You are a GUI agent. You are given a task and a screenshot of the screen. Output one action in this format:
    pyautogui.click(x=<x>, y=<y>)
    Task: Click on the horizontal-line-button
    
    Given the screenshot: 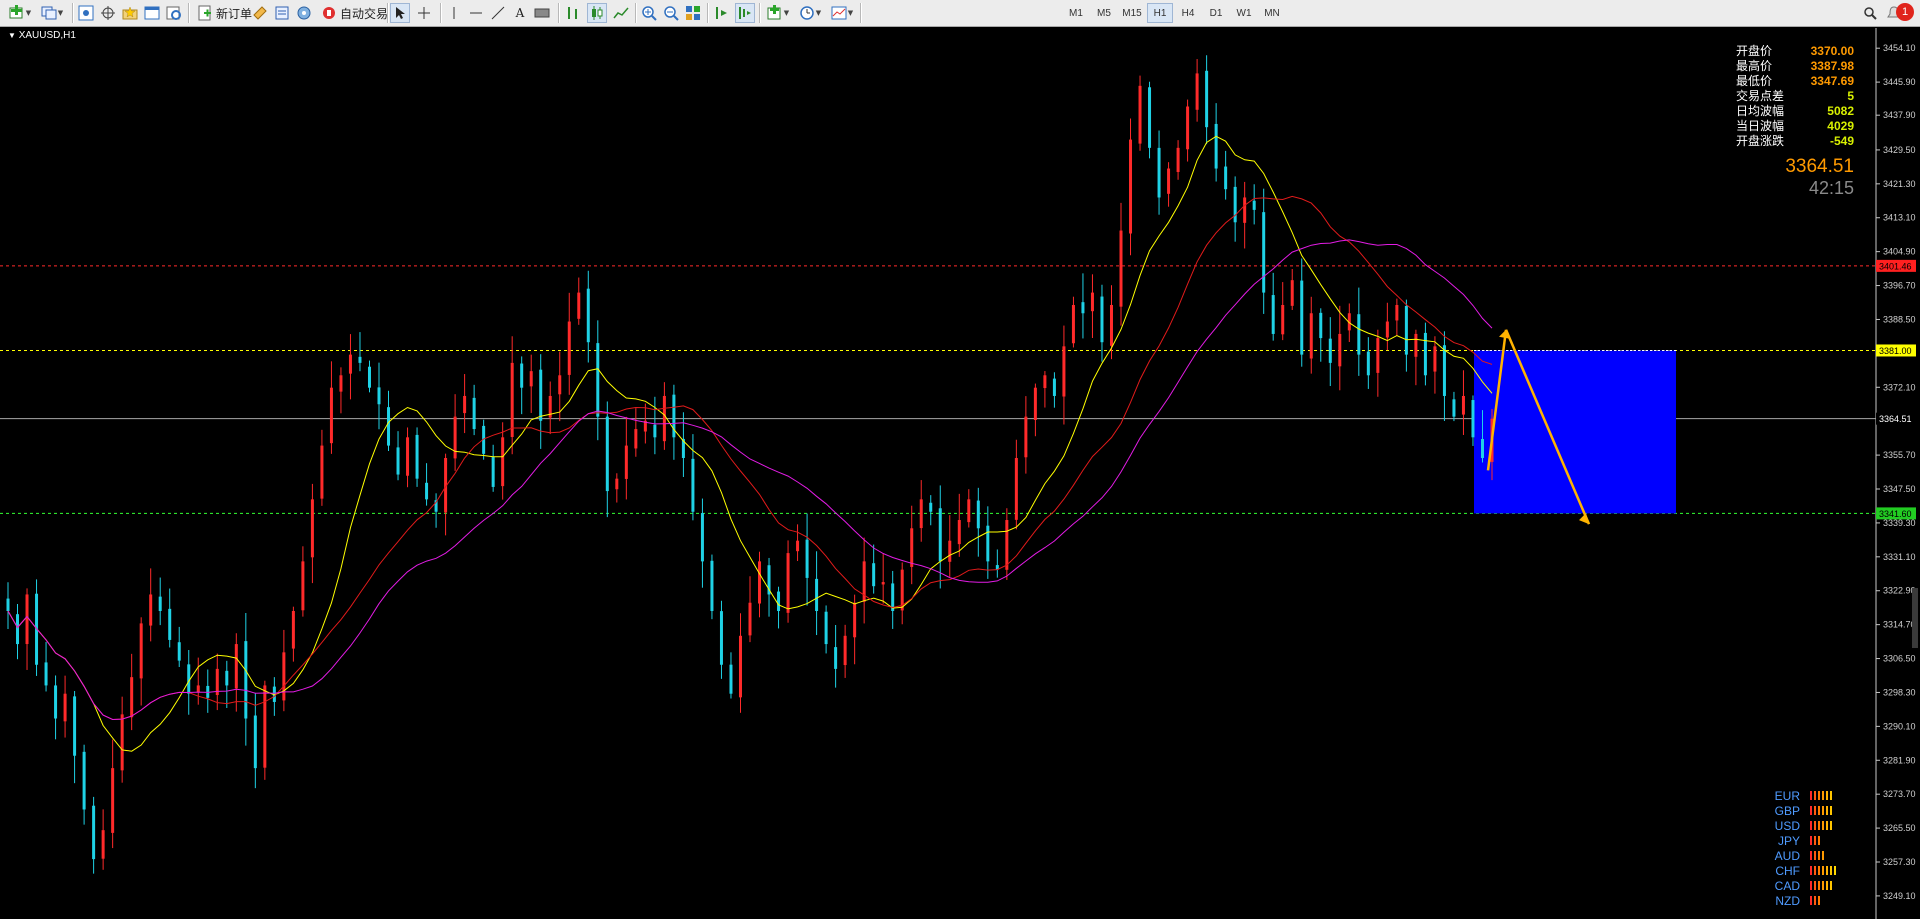 What is the action you would take?
    pyautogui.click(x=476, y=13)
    